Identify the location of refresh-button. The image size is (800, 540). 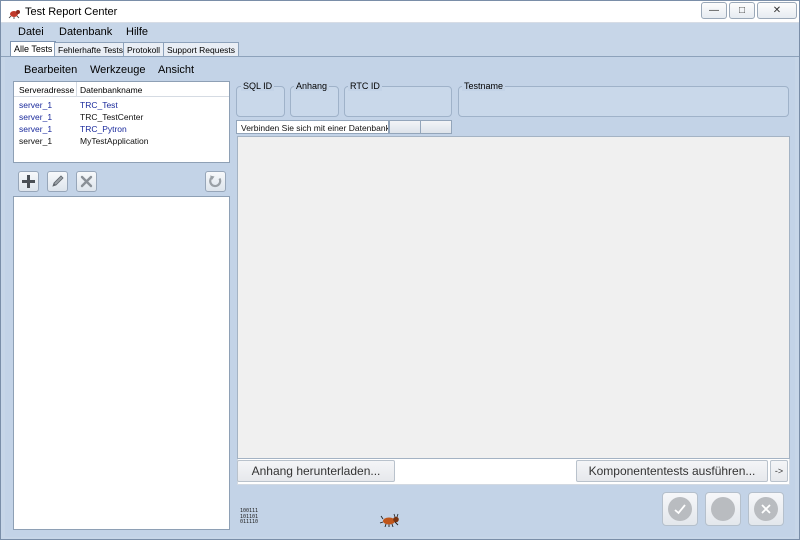
(215, 181).